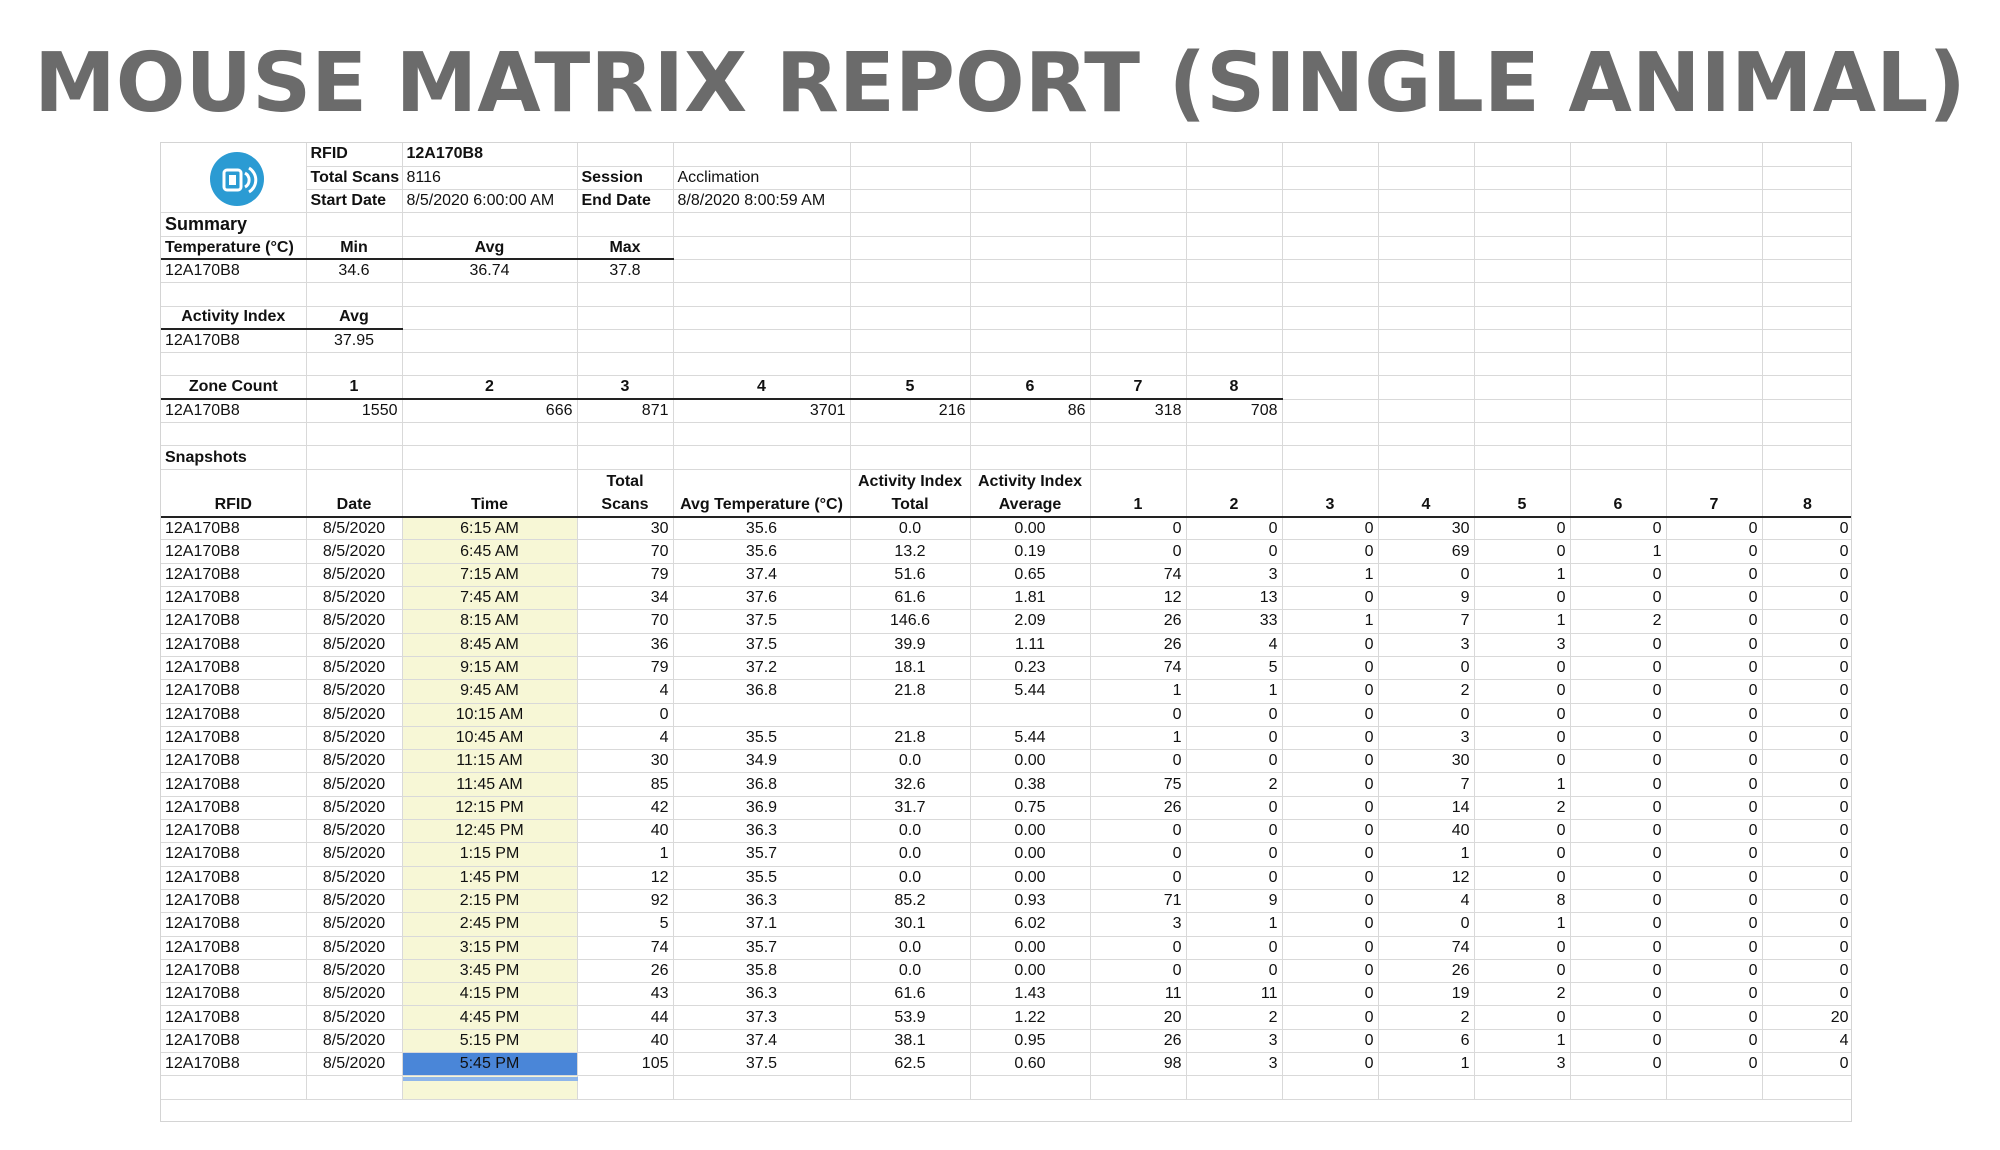  What do you see at coordinates (490, 715) in the screenshot?
I see `cell: 10:15 AM` at bounding box center [490, 715].